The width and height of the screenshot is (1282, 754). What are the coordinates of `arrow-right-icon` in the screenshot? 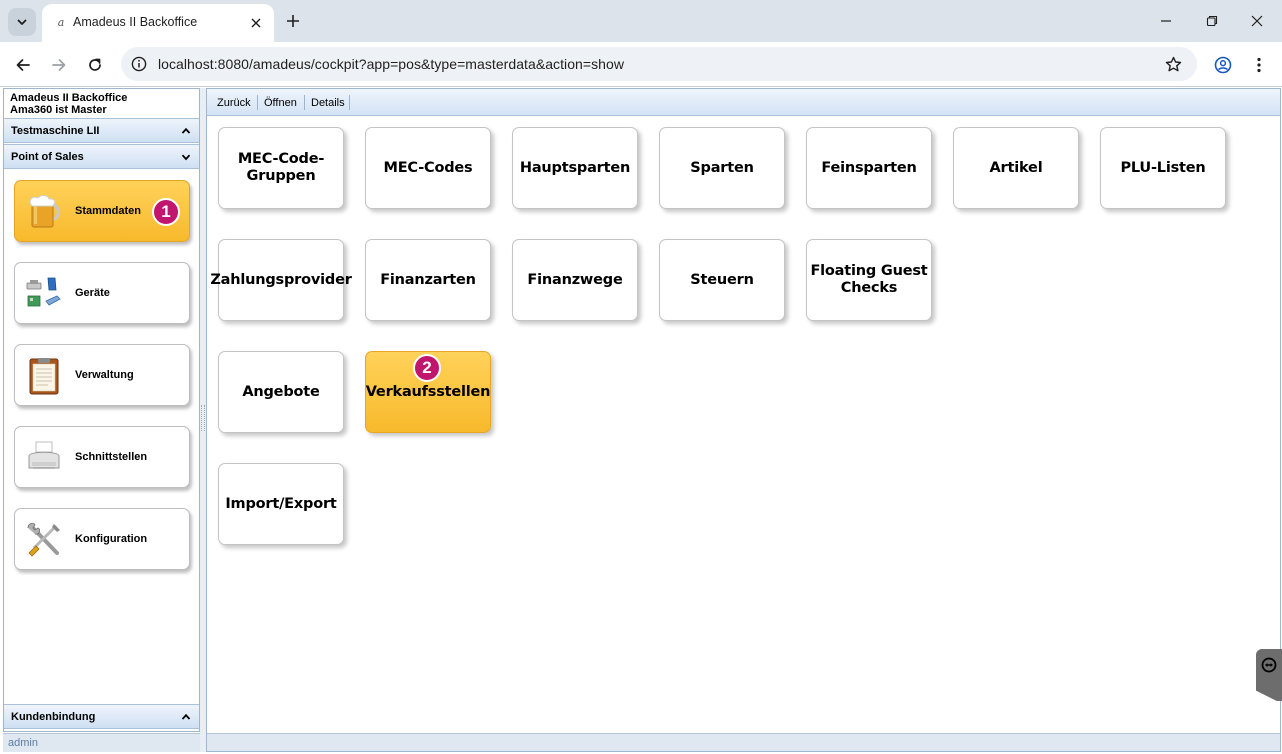 It's located at (59, 65).